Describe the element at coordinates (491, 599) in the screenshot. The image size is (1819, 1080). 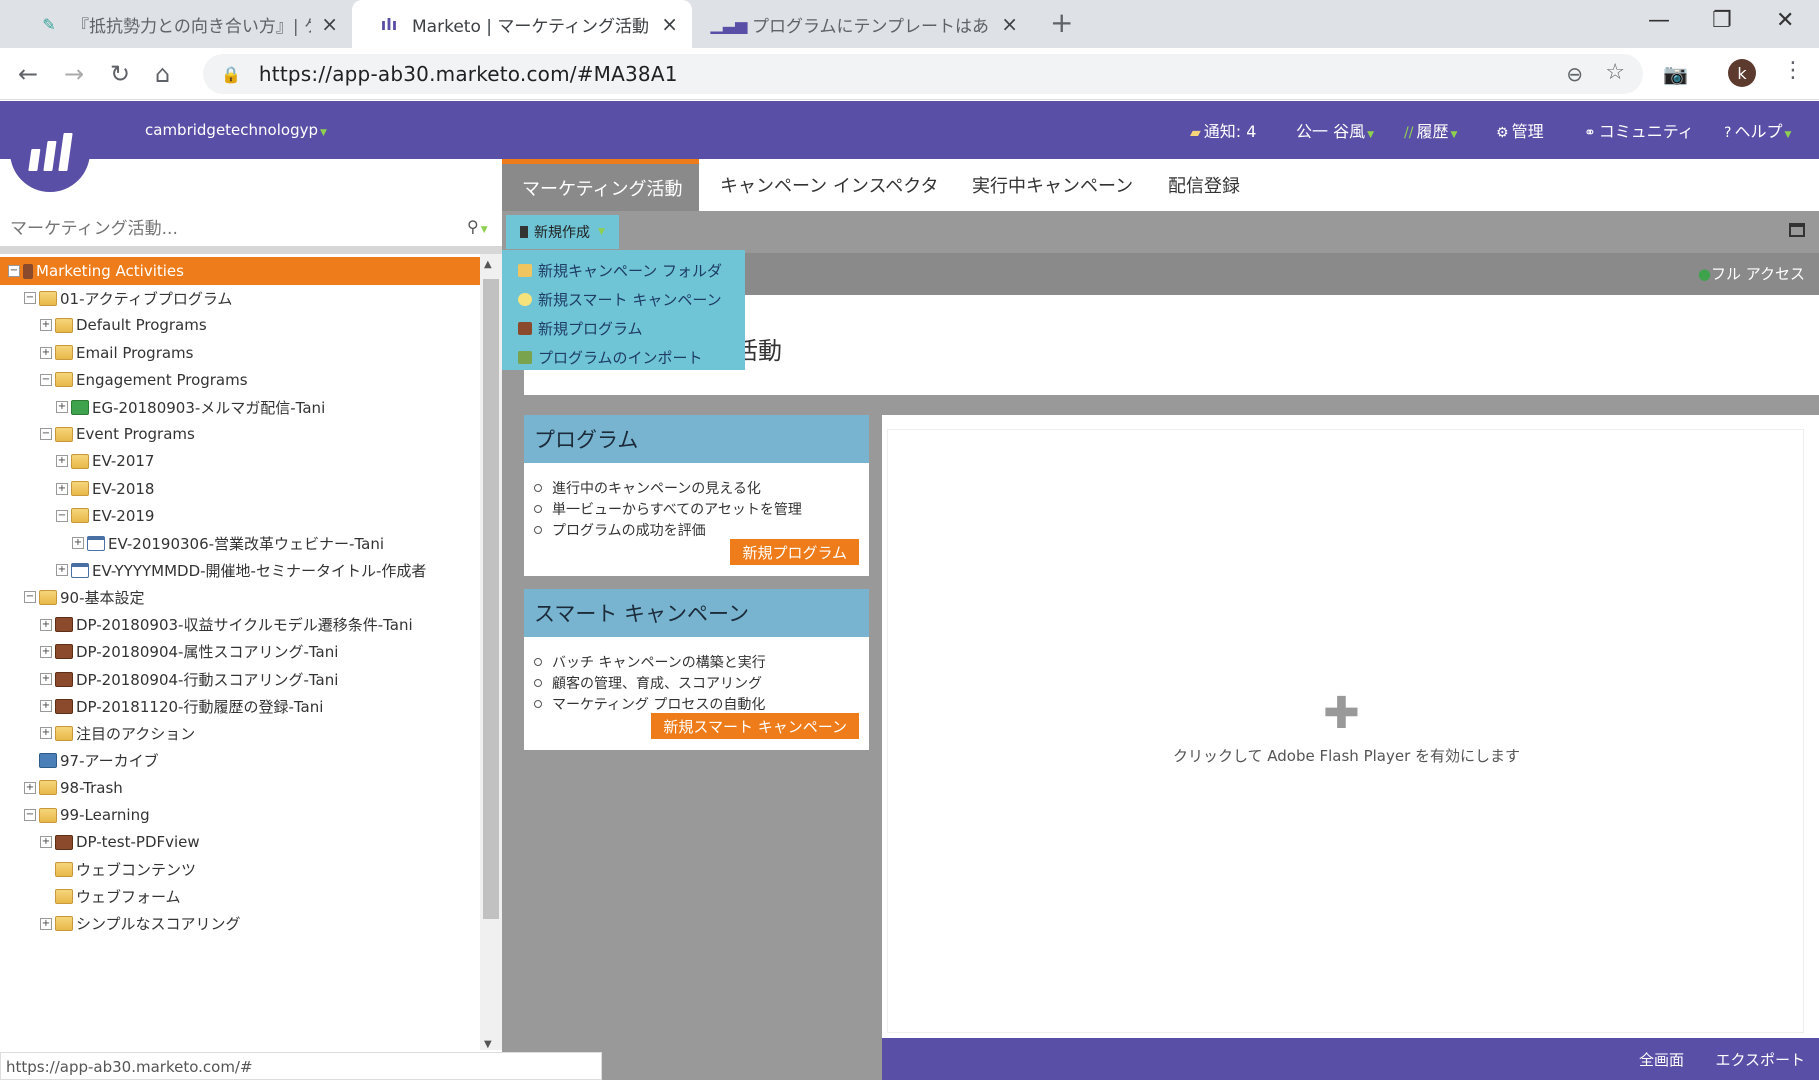
I see `tree-scrollbar-thumb` at that location.